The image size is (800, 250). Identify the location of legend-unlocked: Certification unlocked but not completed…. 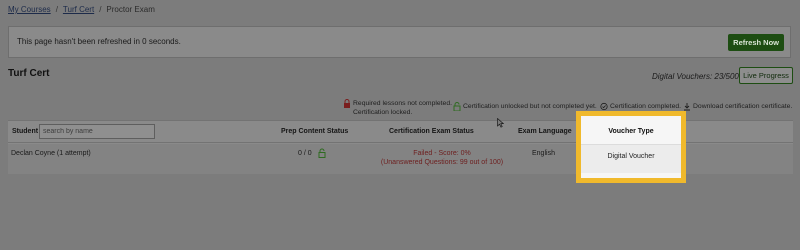
(525, 107).